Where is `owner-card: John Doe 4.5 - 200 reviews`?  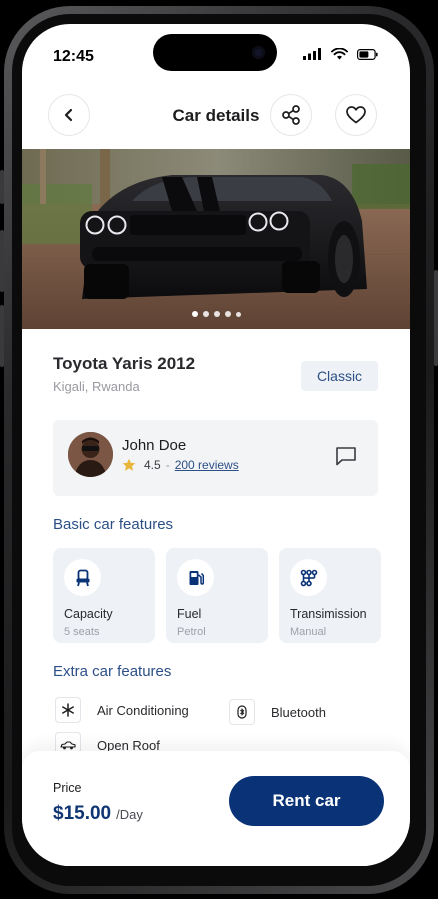 owner-card: John Doe 4.5 - 200 reviews is located at coordinates (215, 458).